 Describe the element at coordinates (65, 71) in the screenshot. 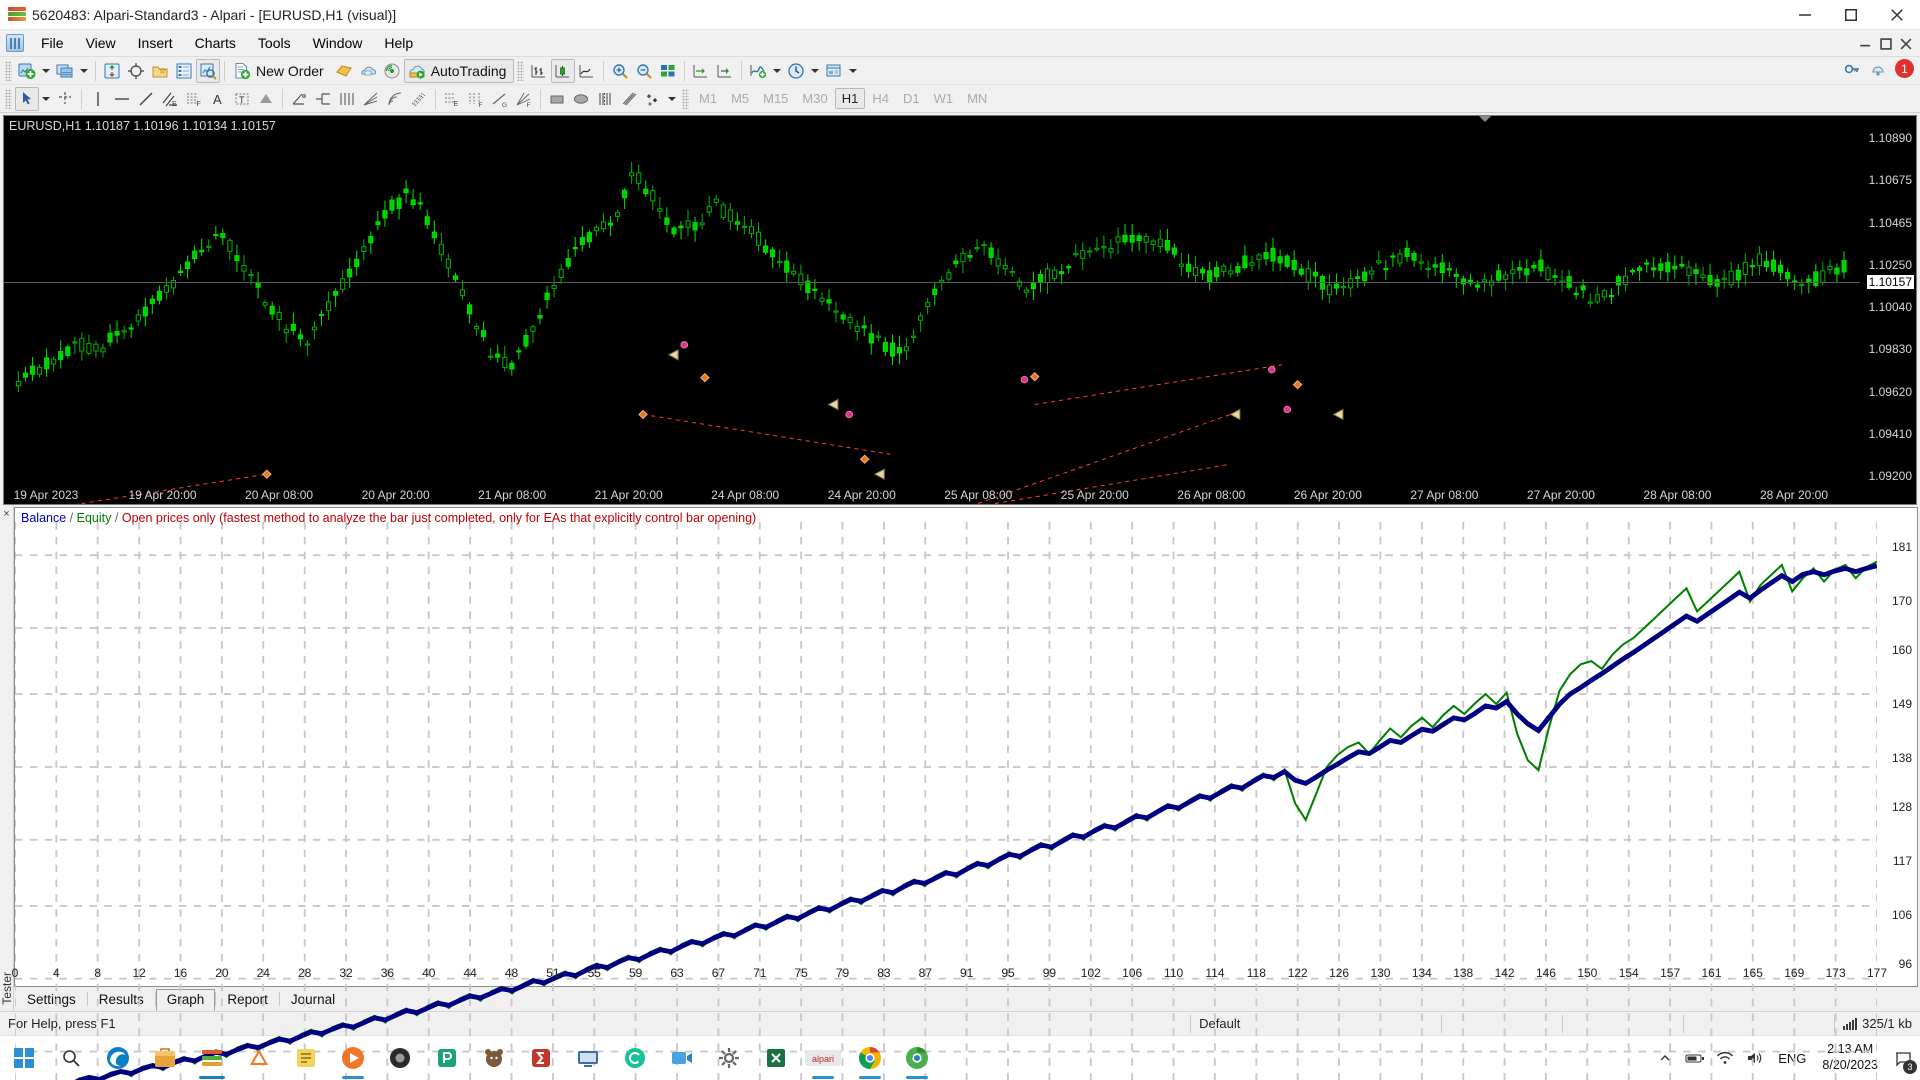

I see `profiles-button` at that location.